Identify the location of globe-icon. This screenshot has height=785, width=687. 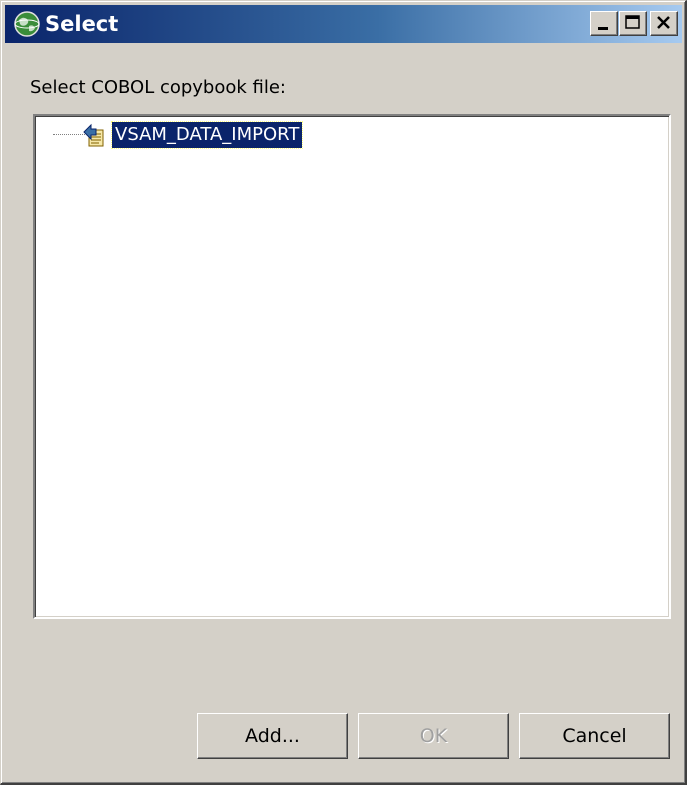
(27, 24).